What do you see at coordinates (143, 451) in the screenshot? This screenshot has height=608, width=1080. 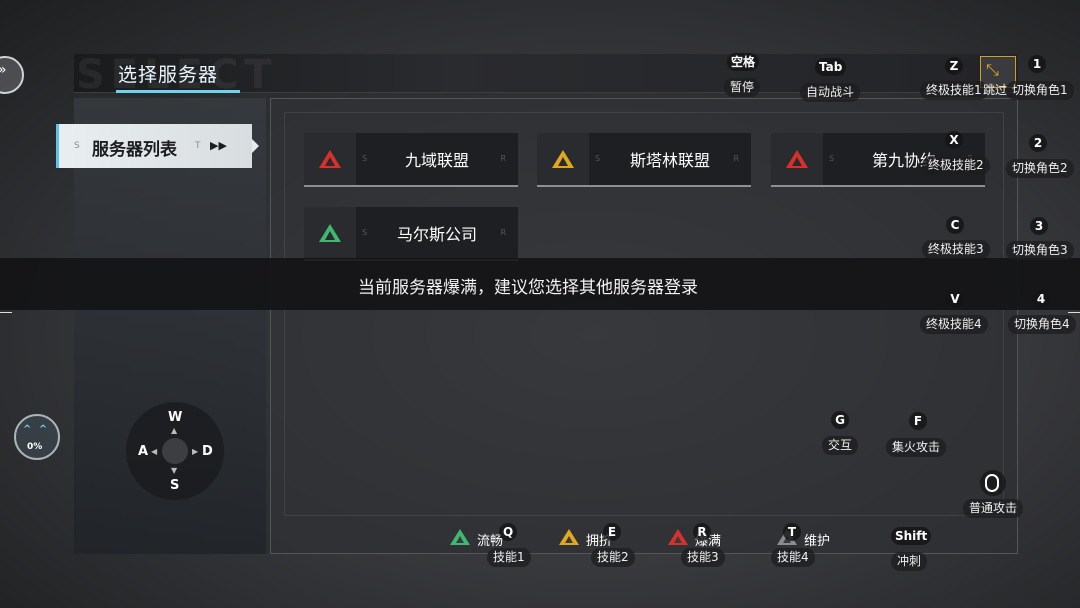 I see `joystick-left-label: A` at bounding box center [143, 451].